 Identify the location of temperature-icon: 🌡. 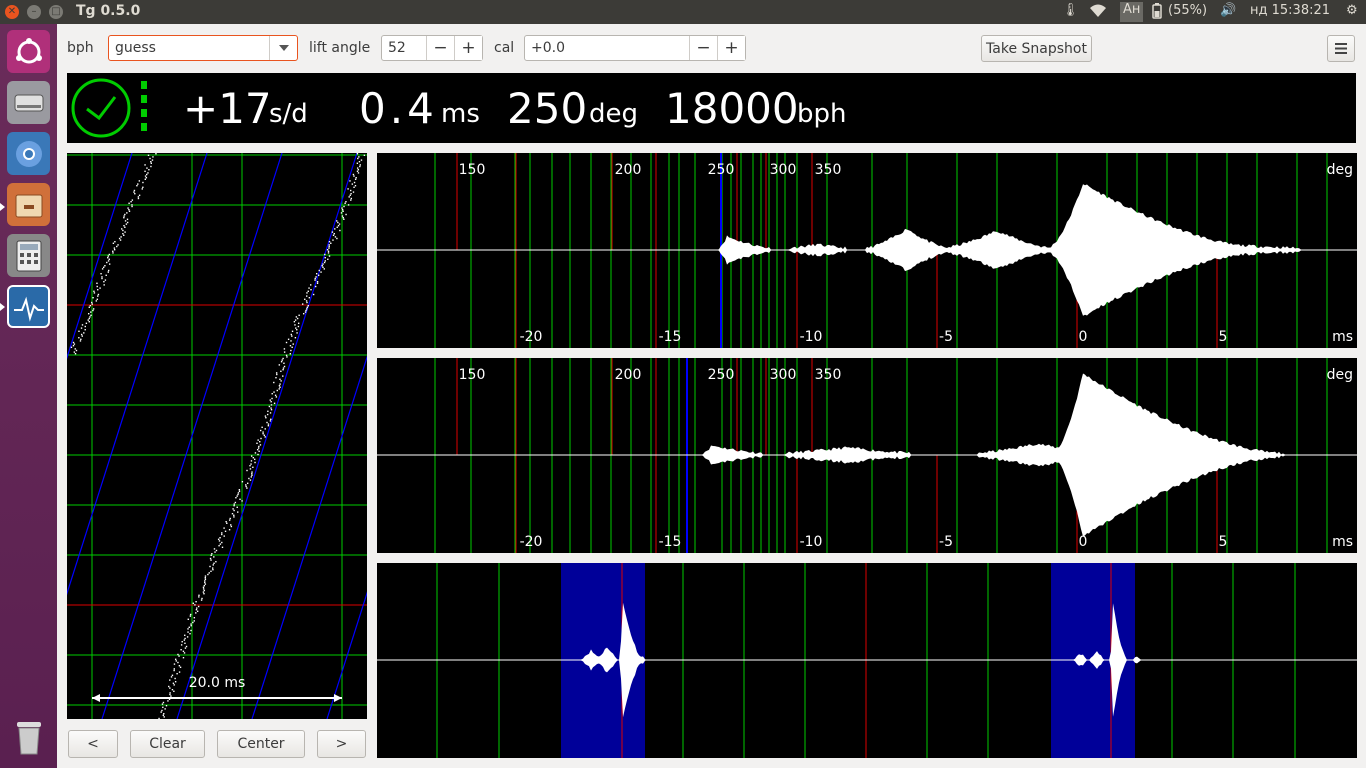
(1070, 10).